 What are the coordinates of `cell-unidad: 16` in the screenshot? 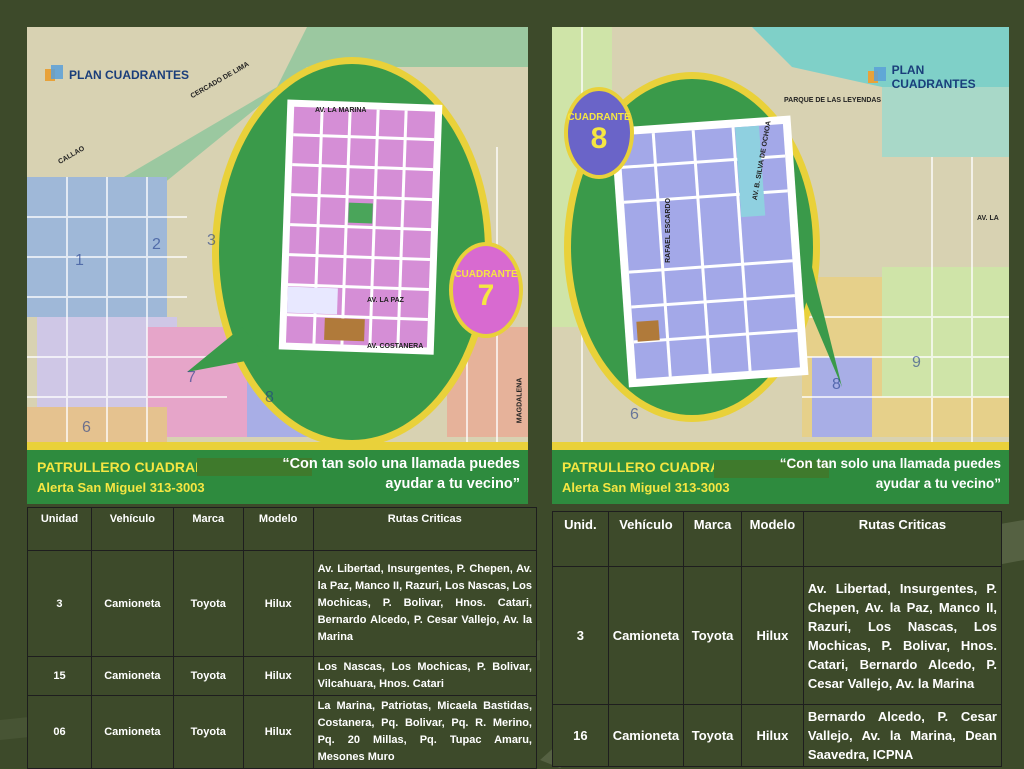 It's located at (580, 735).